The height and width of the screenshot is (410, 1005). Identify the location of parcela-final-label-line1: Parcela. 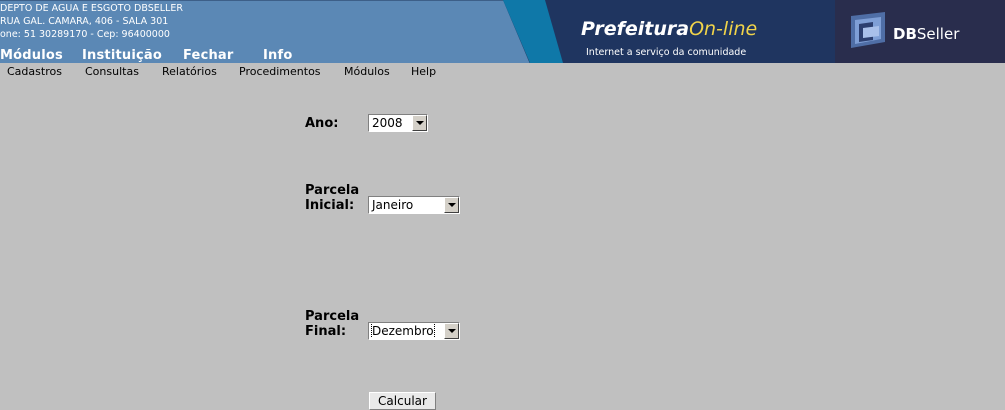
(332, 316).